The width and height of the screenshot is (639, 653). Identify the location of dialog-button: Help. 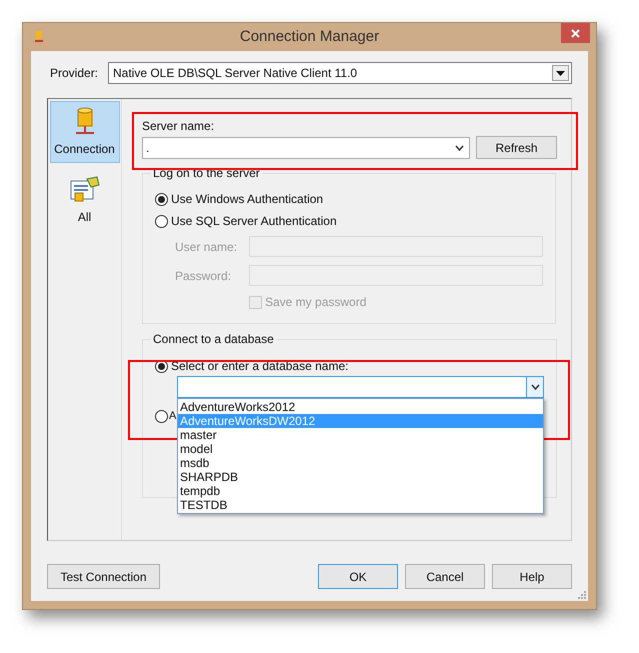
(532, 576).